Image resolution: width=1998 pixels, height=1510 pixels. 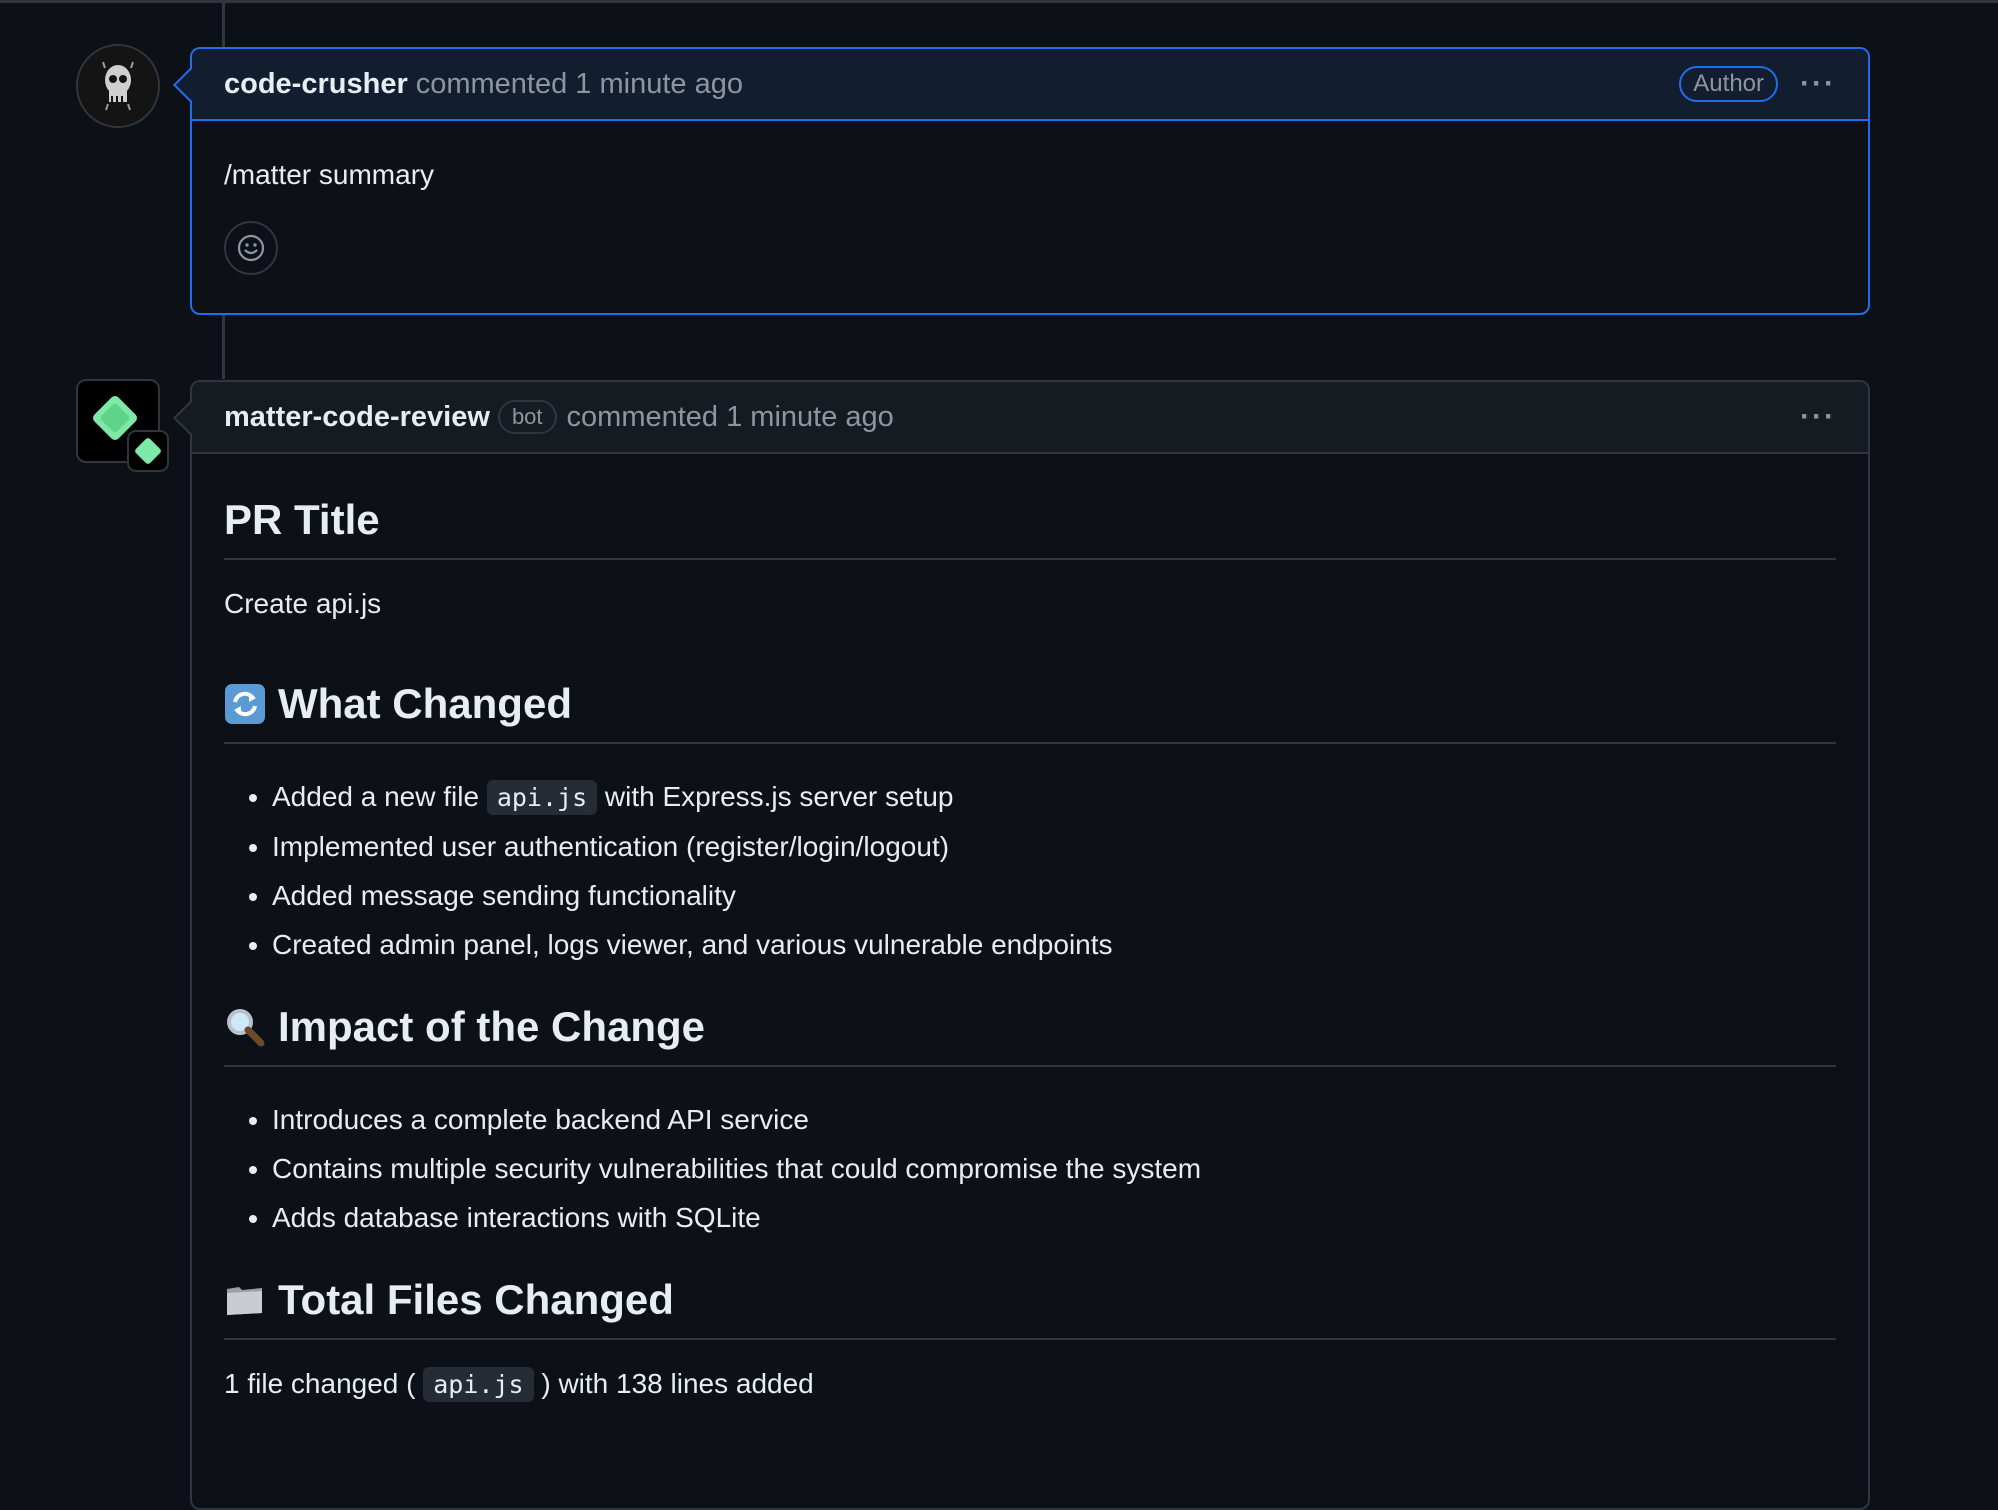 What do you see at coordinates (1030, 1035) in the screenshot?
I see `section-heading: Impact of the Change` at bounding box center [1030, 1035].